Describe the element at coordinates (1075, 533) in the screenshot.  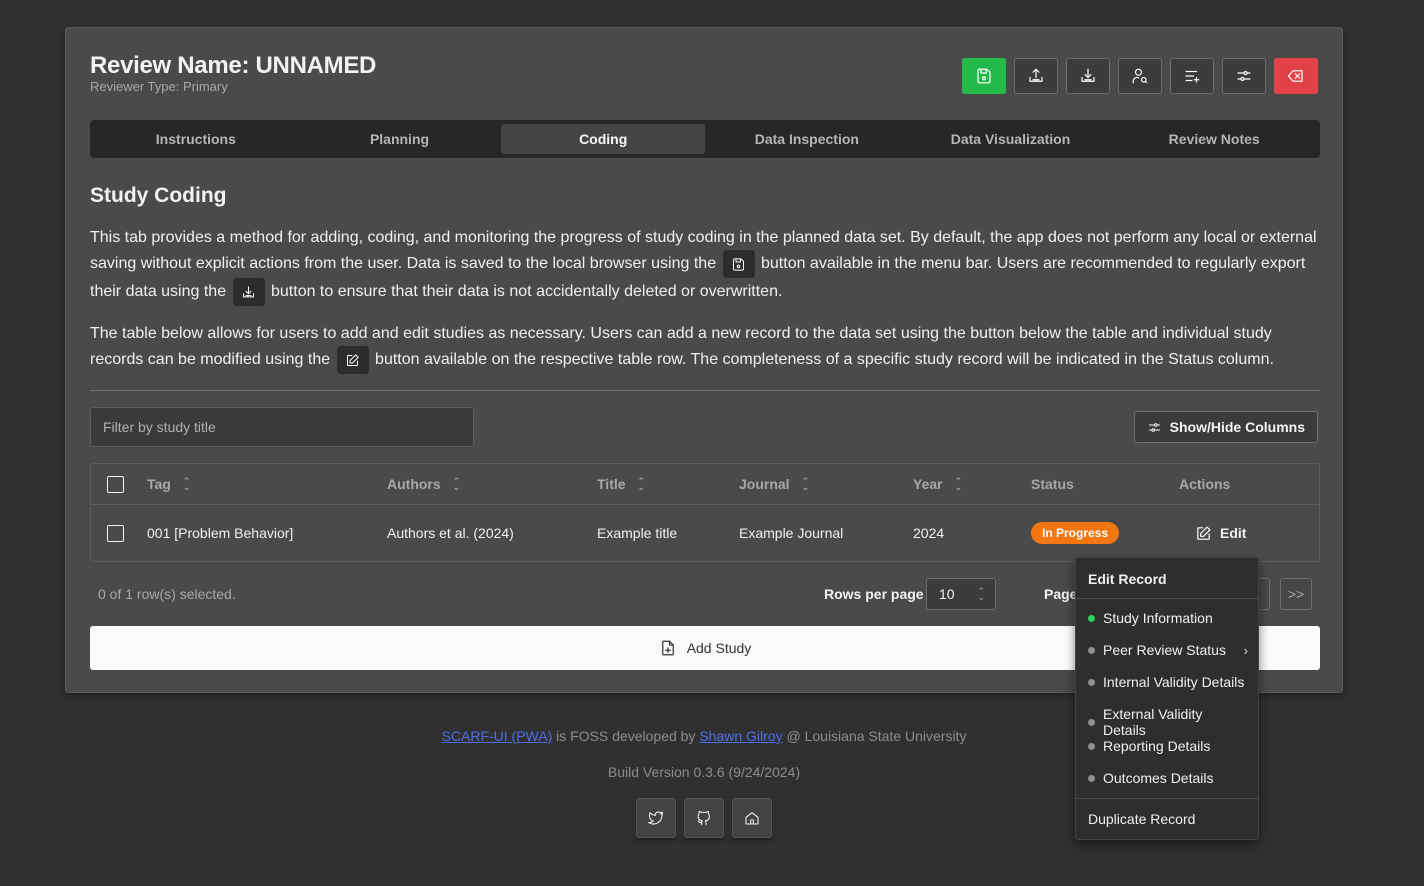
I see `status-badge: In Progress` at that location.